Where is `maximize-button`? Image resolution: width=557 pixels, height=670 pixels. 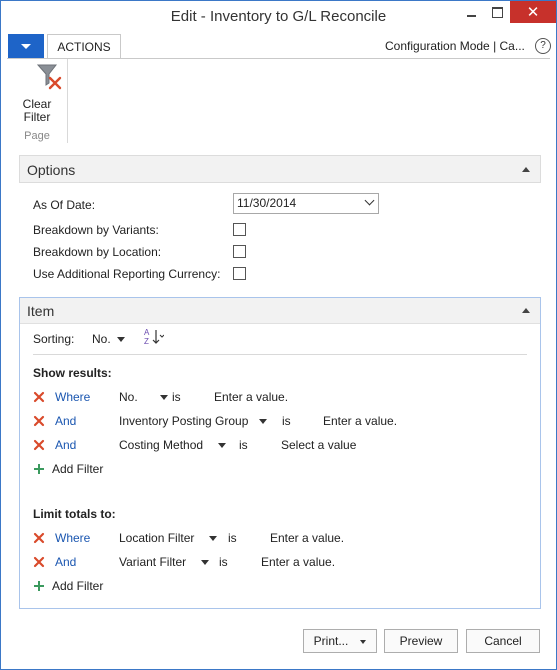
maximize-button is located at coordinates (497, 12).